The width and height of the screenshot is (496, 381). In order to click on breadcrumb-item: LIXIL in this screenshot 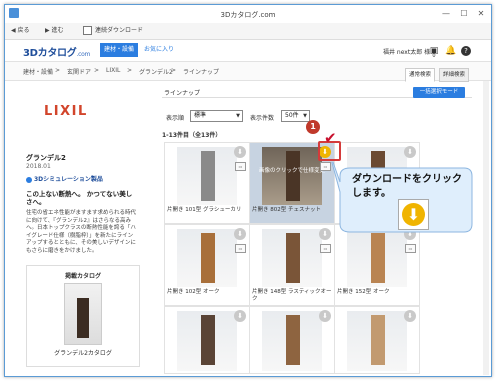, I will do `click(113, 70)`.